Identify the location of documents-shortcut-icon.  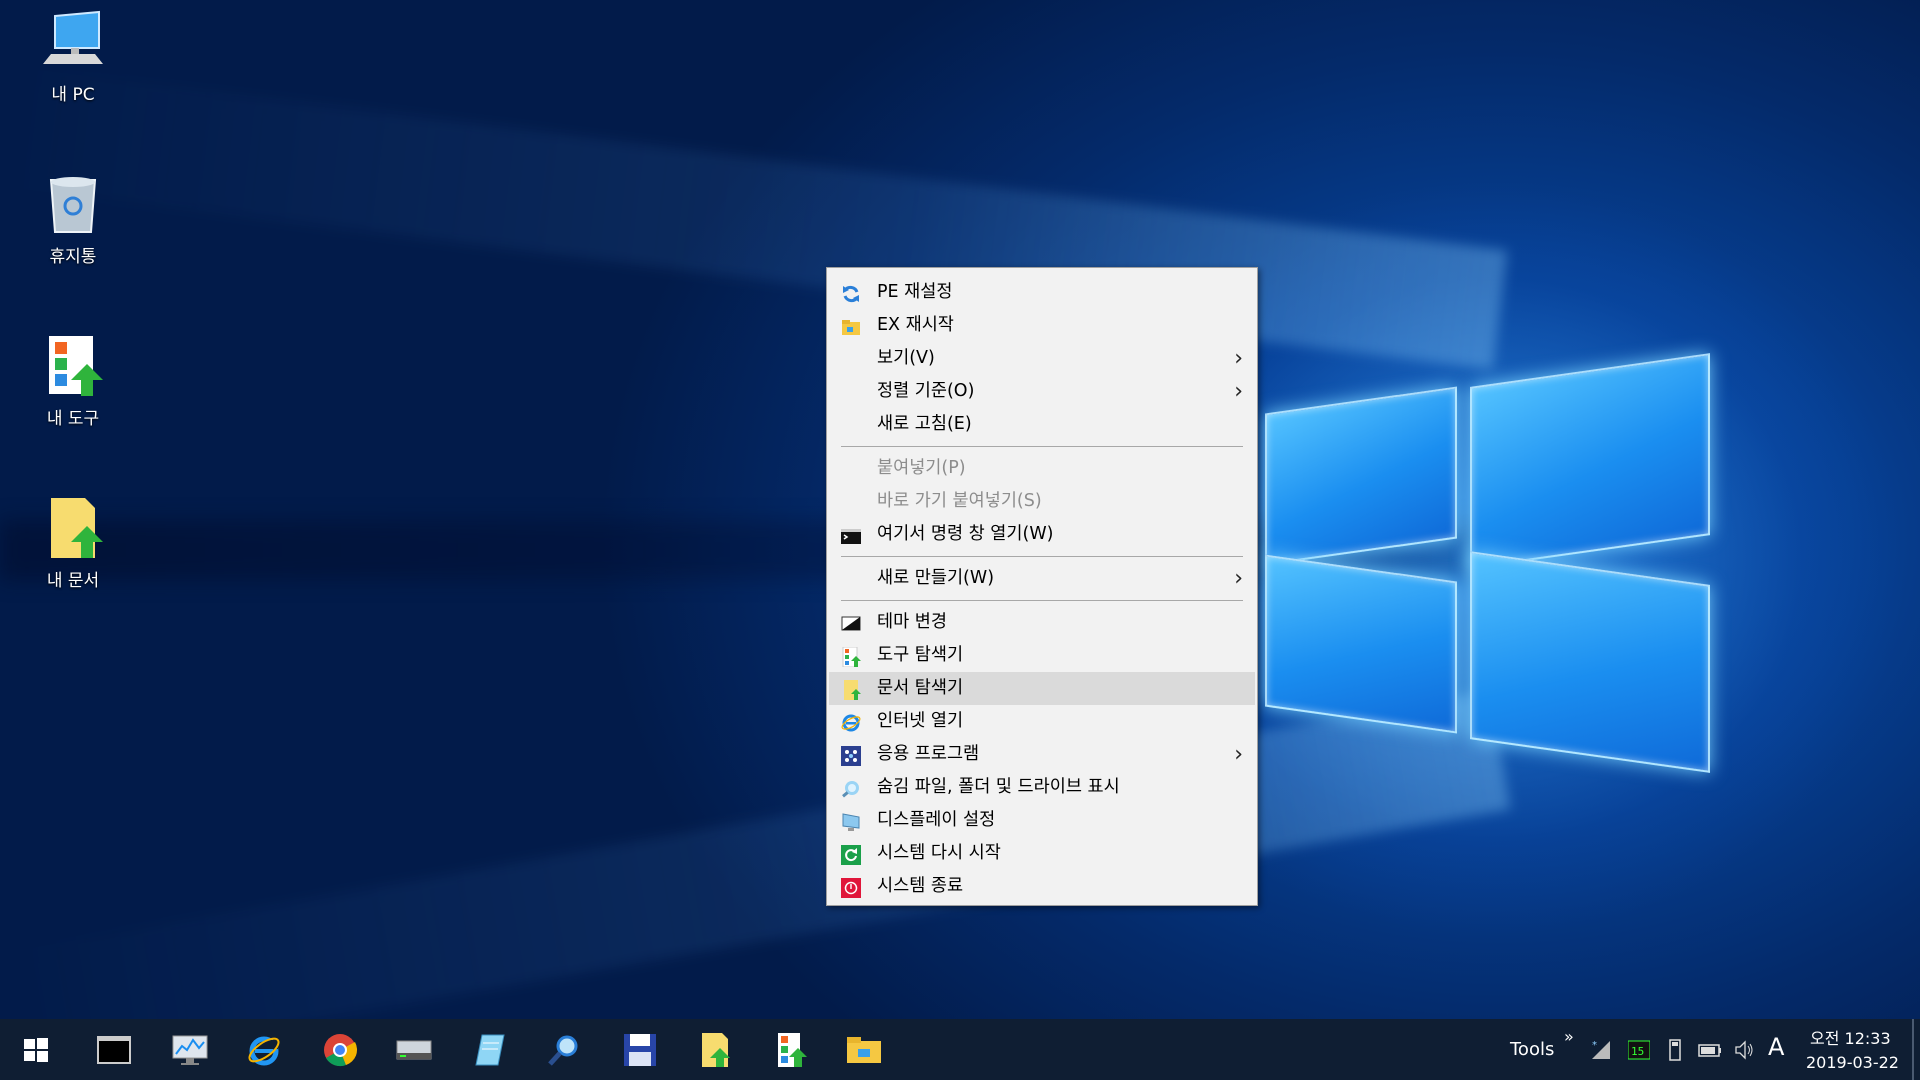
(73, 528).